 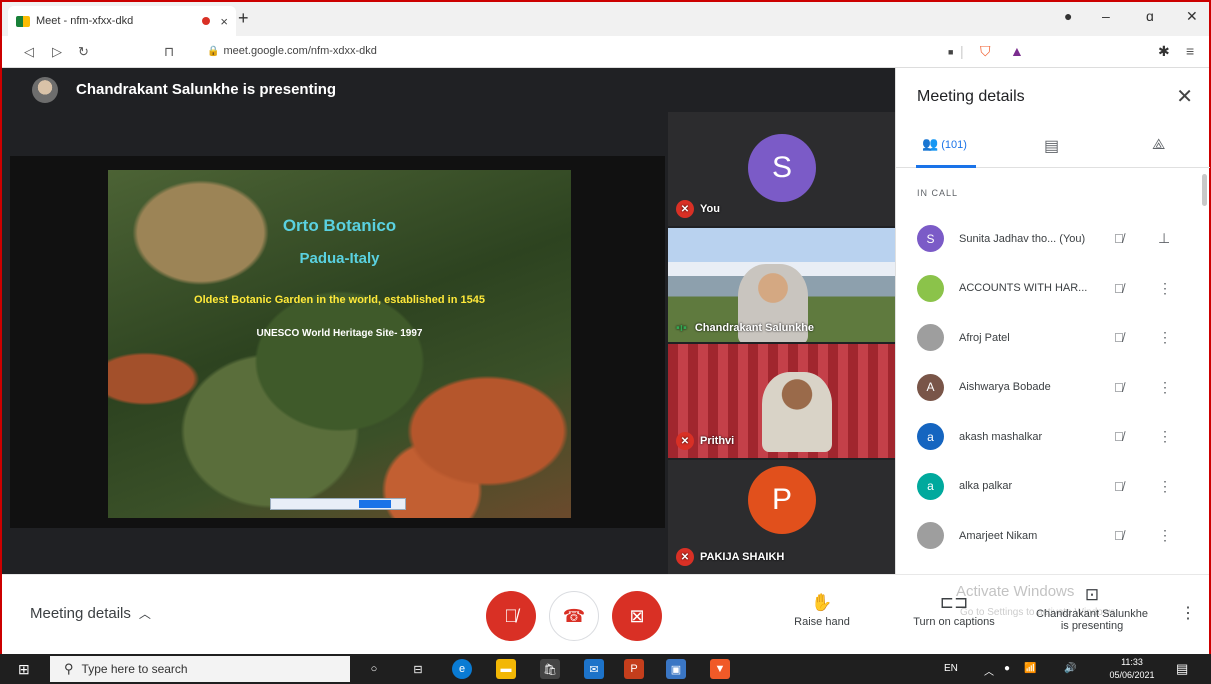 I want to click on mic-toggle-button: 🎙̸, so click(x=511, y=616).